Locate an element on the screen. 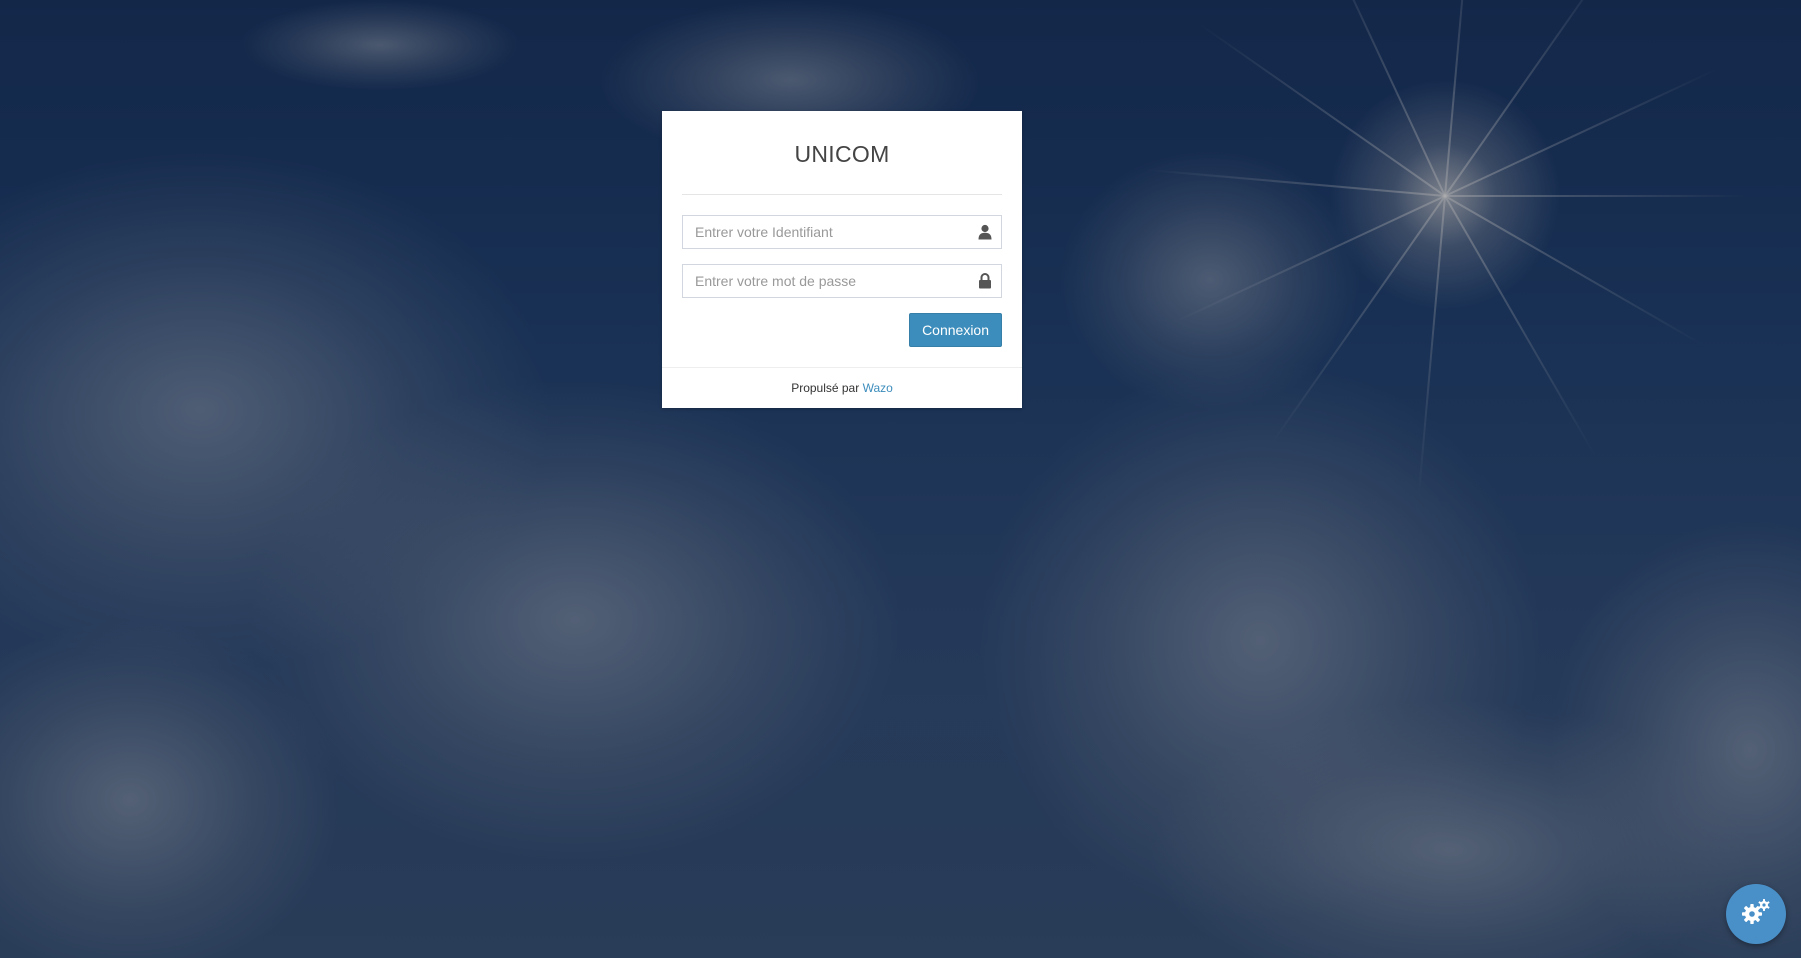 Image resolution: width=1801 pixels, height=958 pixels. app-title: UNICOM is located at coordinates (842, 154).